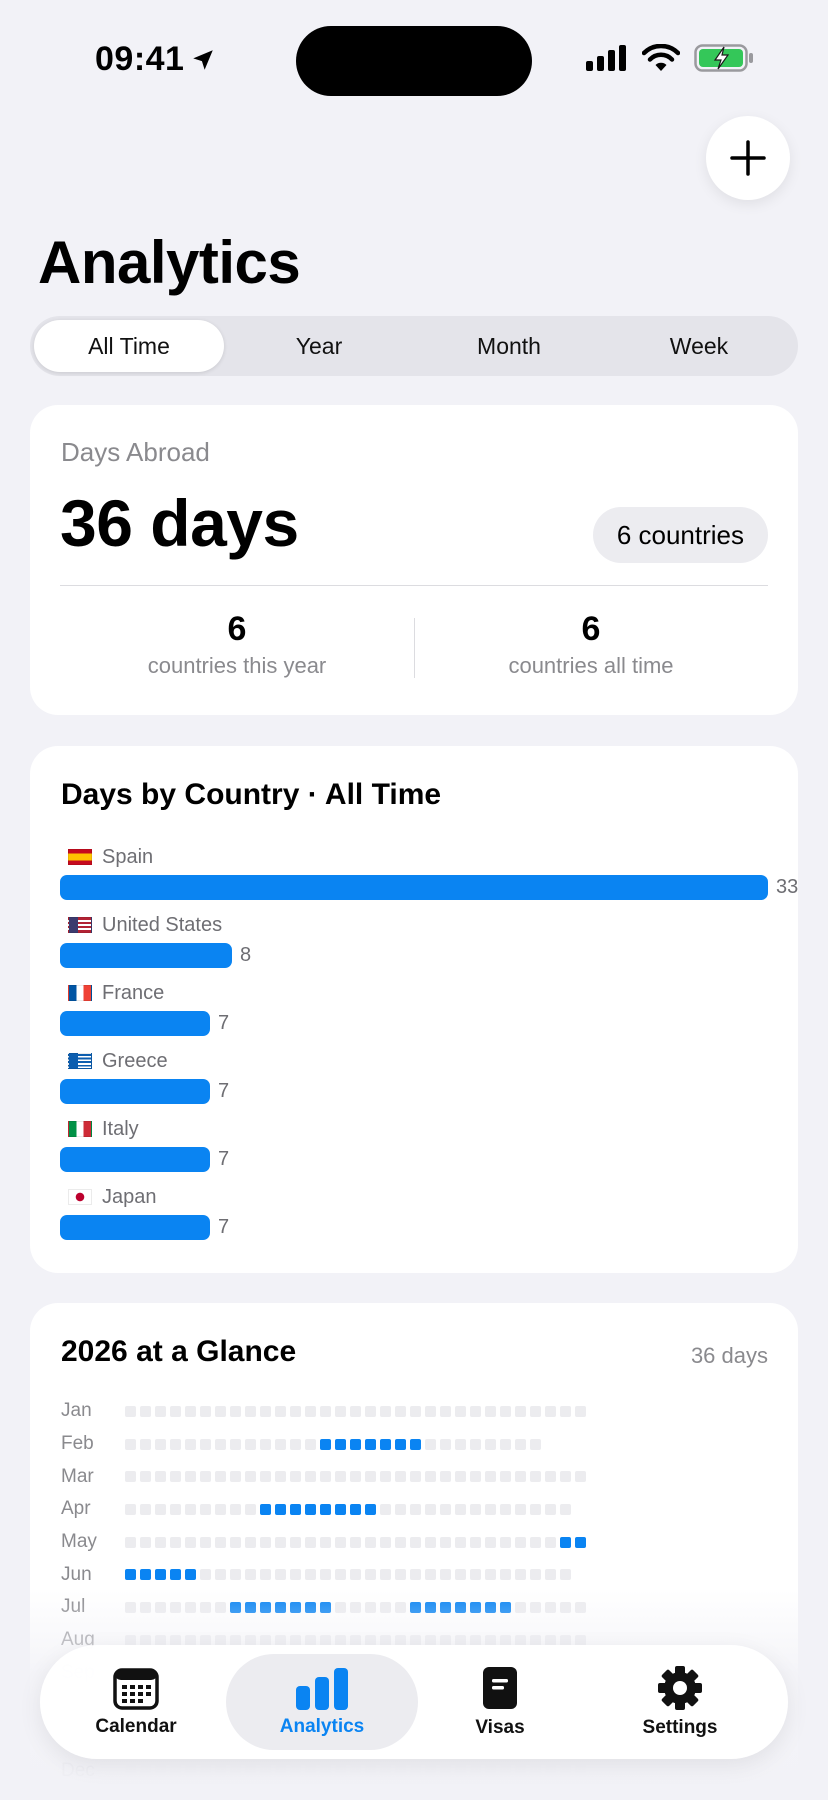  What do you see at coordinates (606, 58) in the screenshot?
I see `cellular-signal-icon` at bounding box center [606, 58].